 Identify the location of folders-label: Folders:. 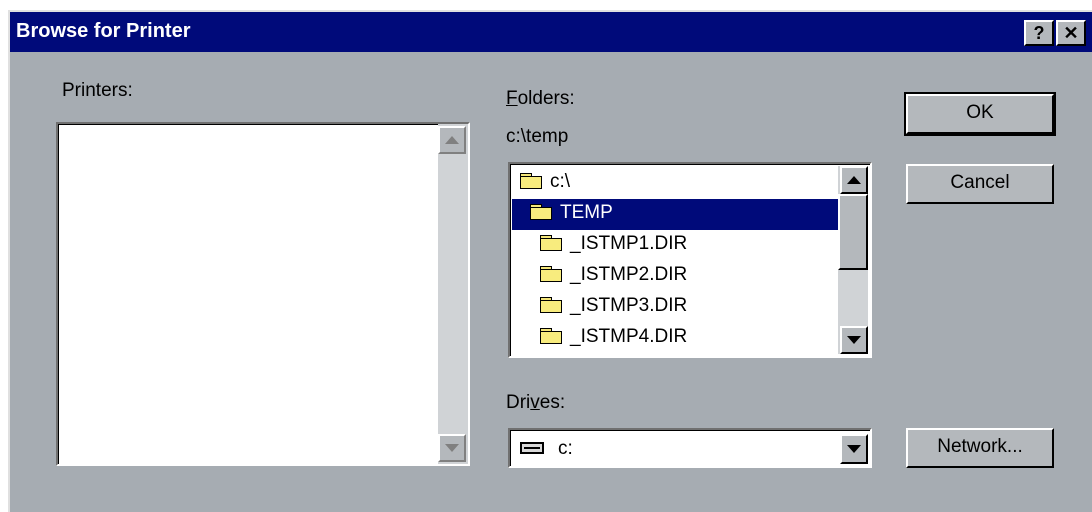
(540, 98).